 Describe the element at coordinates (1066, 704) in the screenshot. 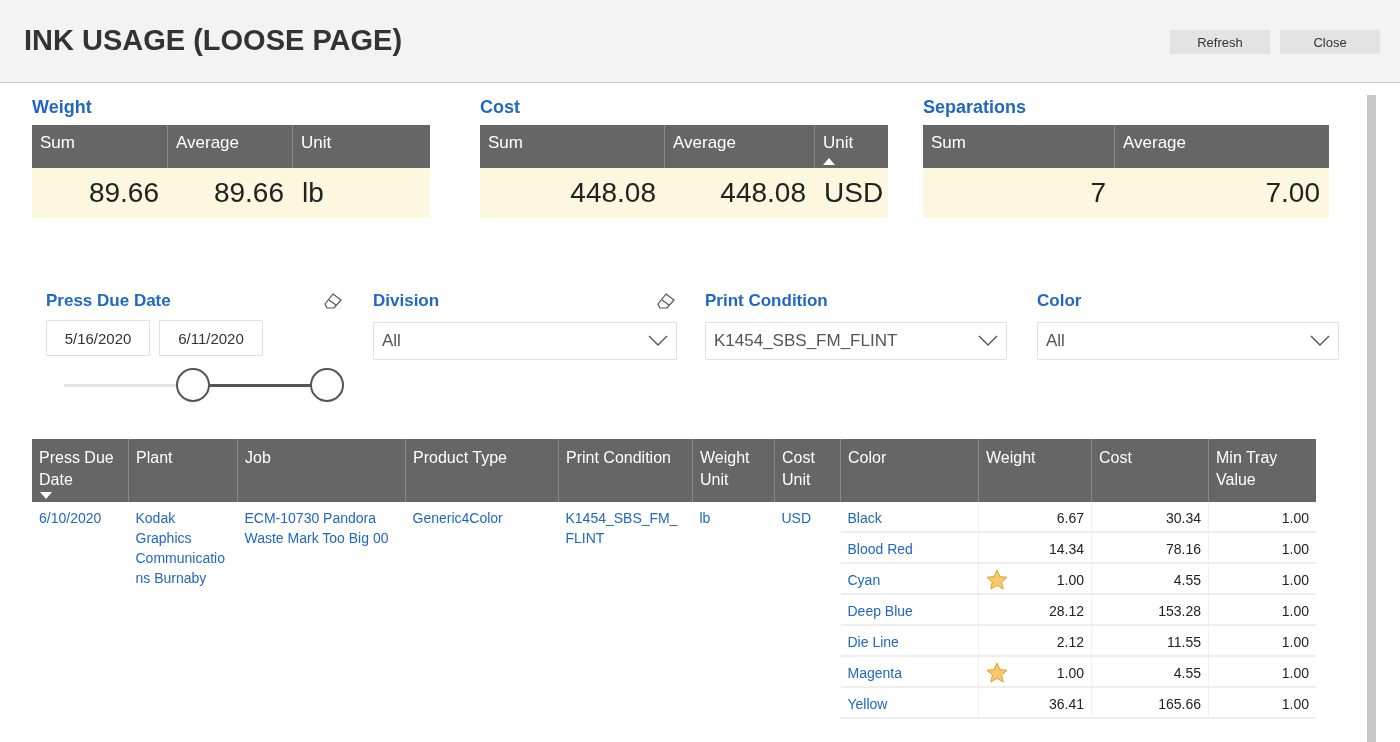

I see `table-cell-text: 36.41` at that location.